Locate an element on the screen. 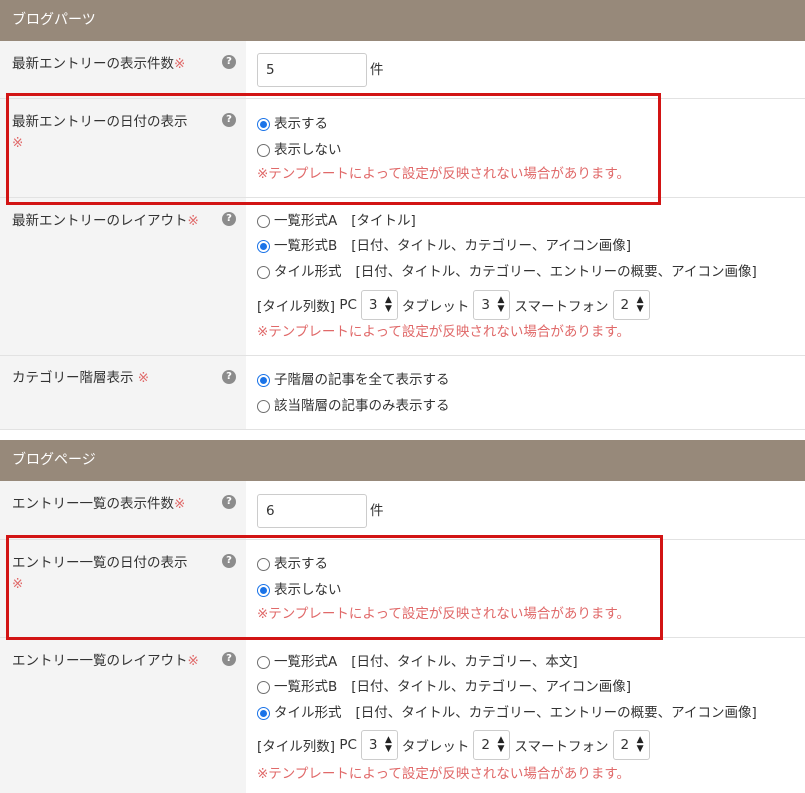 Image resolution: width=805 pixels, height=793 pixels. radio-label: 子階層の記事を全て表示する is located at coordinates (362, 380).